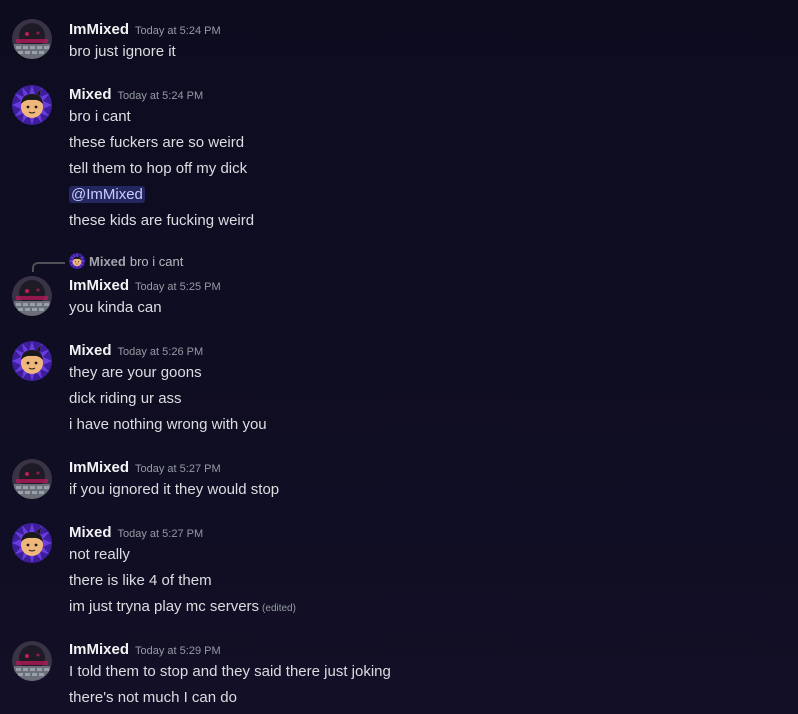 The image size is (798, 714). I want to click on timestamp: Today at 5:25 PM, so click(178, 287).